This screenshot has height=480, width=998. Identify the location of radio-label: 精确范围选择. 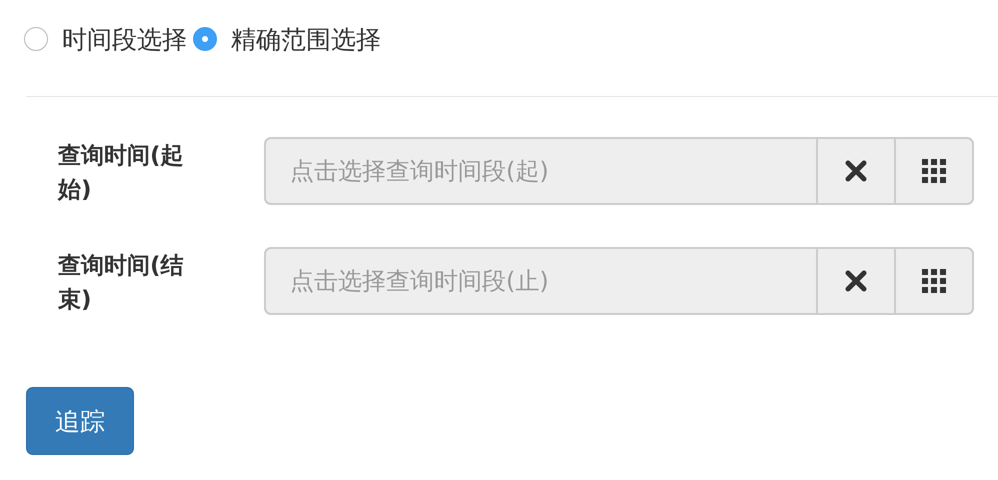
(306, 39).